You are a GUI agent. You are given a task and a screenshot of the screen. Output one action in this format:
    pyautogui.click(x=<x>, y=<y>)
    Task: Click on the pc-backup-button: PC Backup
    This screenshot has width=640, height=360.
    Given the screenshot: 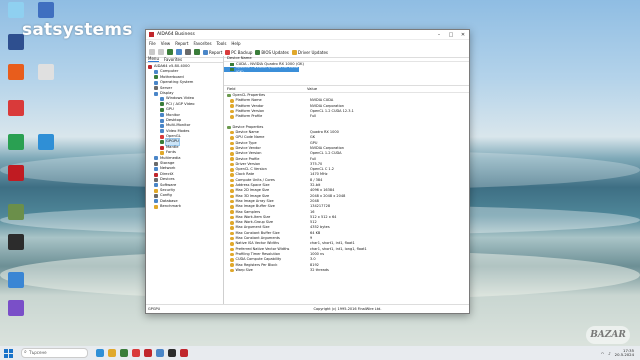 What is the action you would take?
    pyautogui.click(x=238, y=52)
    